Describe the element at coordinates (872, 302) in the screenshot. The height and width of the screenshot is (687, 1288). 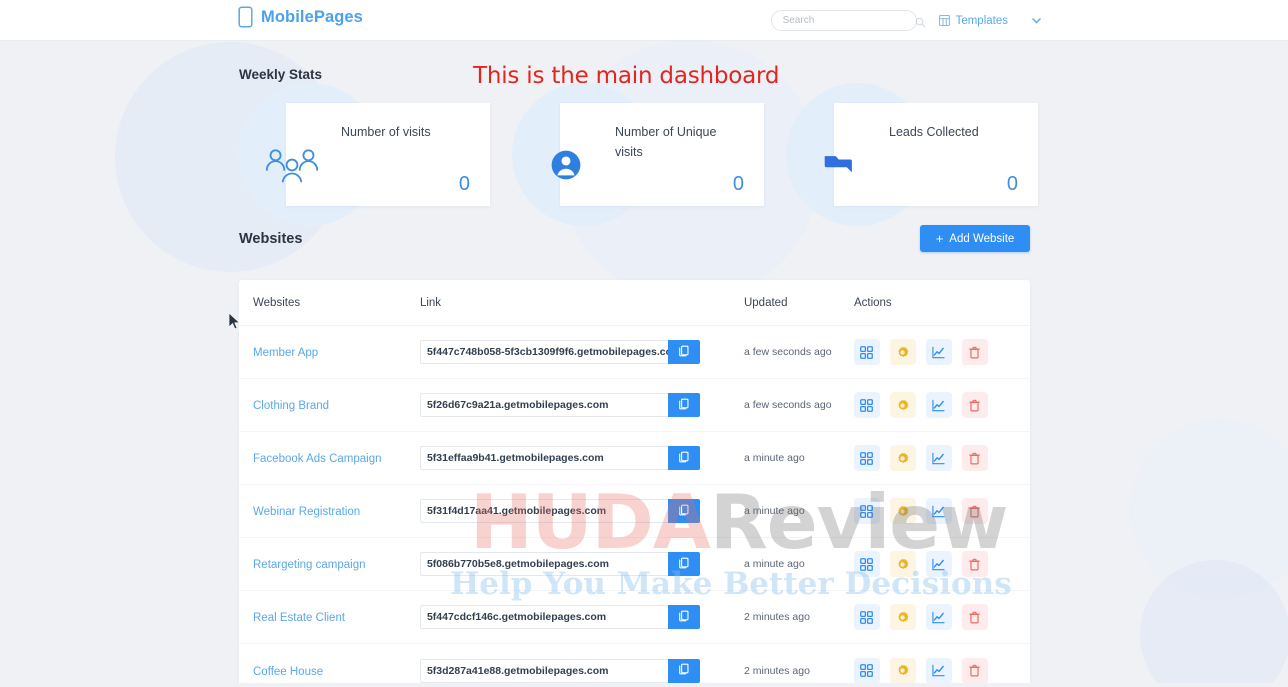
I see `column-header-actions: Actions` at that location.